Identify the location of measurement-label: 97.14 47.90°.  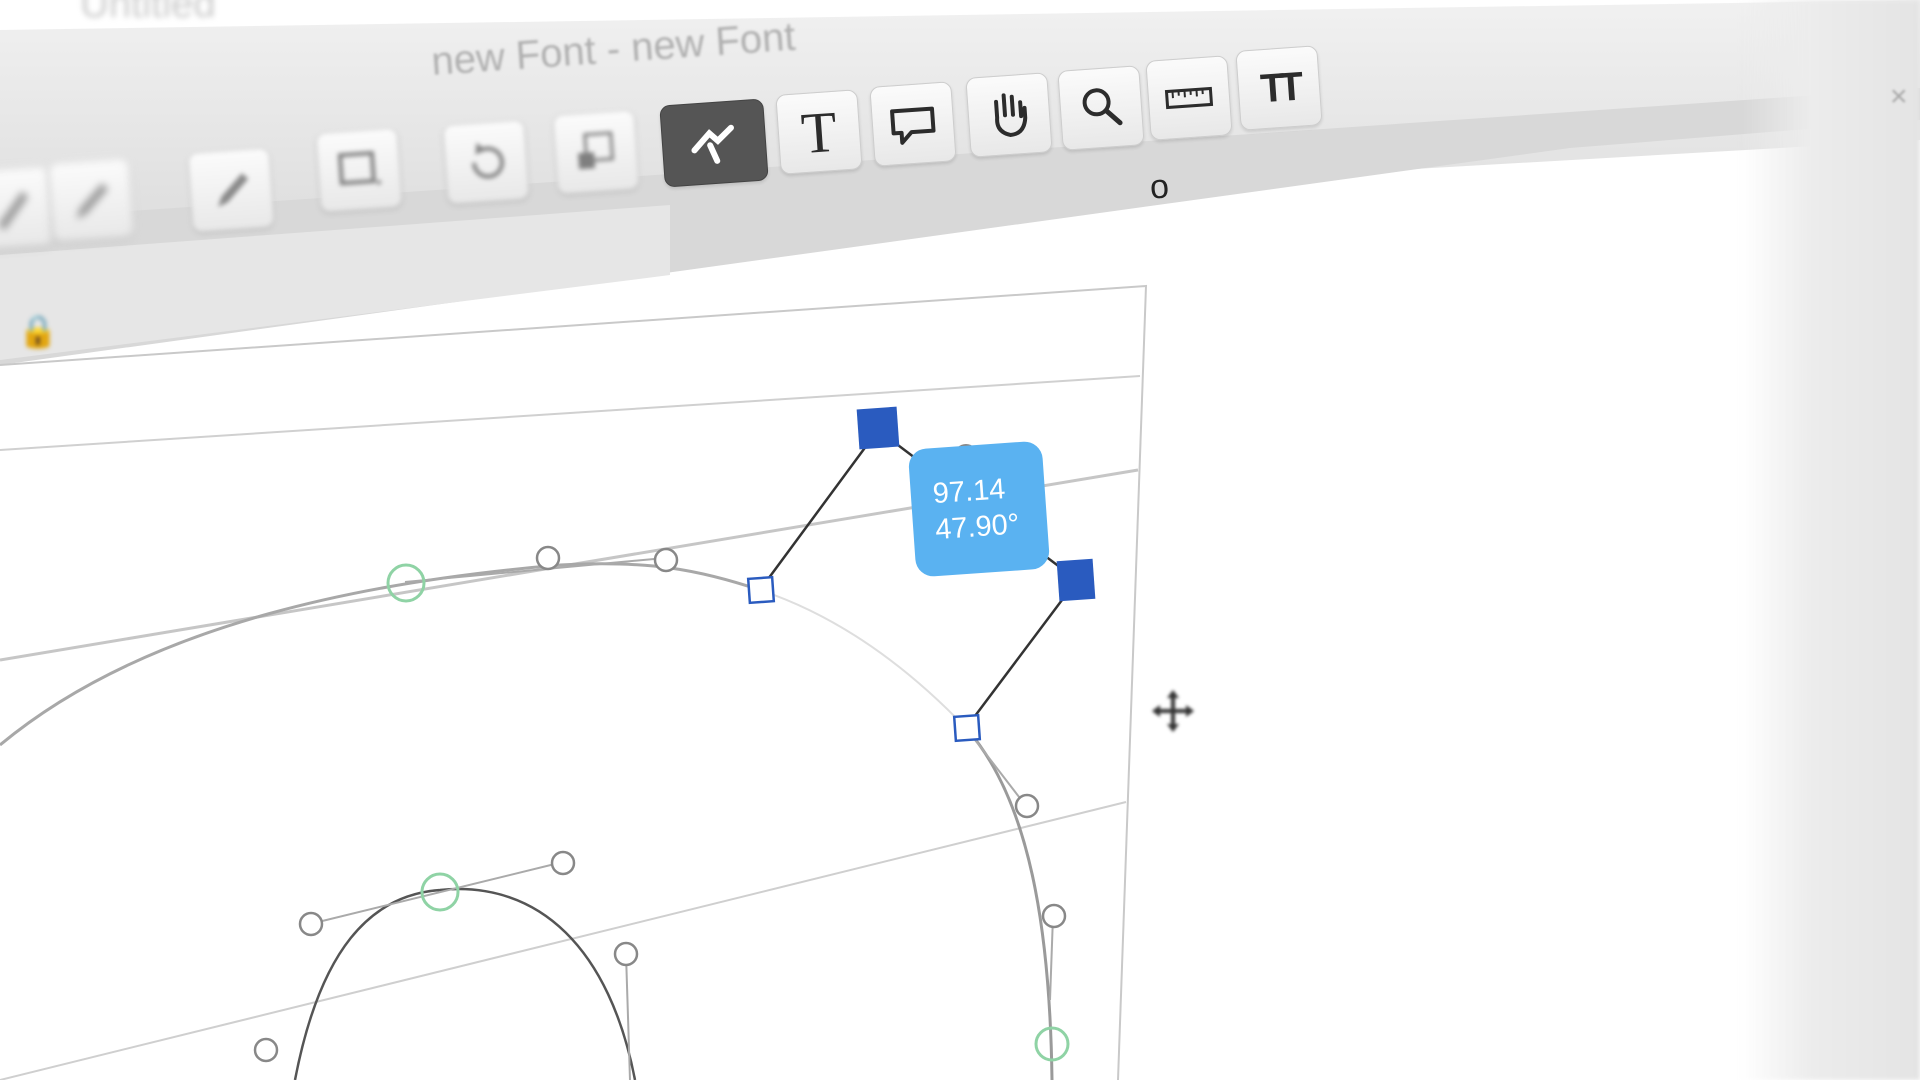
(979, 509).